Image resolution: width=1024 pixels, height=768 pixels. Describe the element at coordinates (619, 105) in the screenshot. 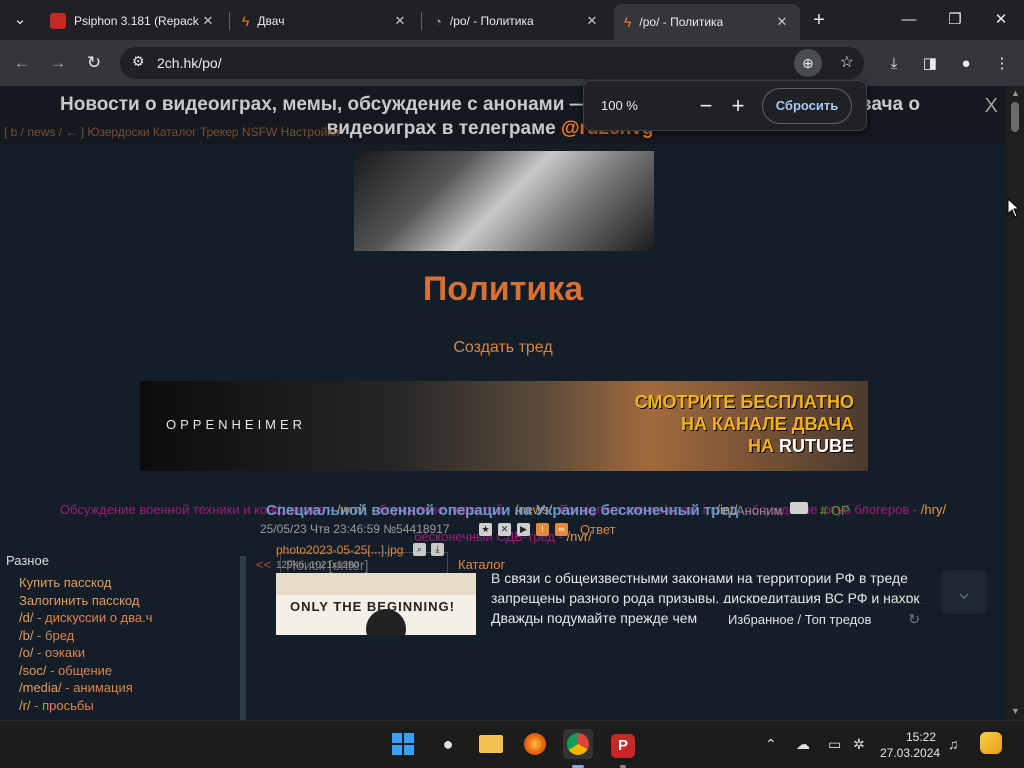

I see `zoom-level: 100 %` at that location.